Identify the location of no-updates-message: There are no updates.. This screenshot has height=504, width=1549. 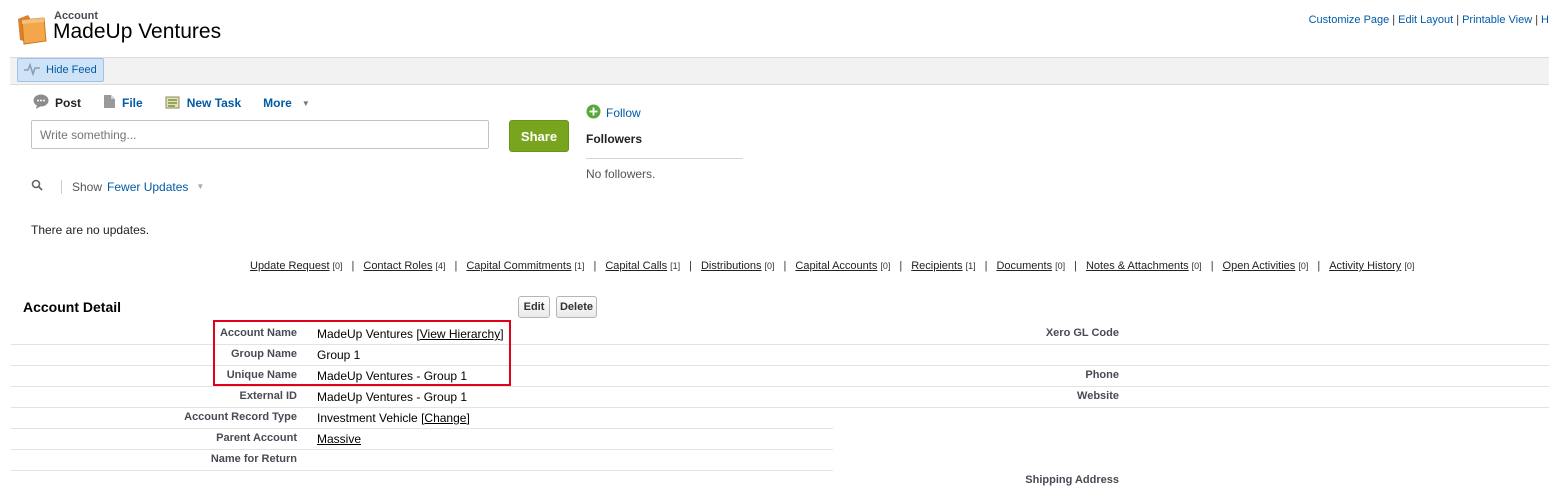
(90, 230).